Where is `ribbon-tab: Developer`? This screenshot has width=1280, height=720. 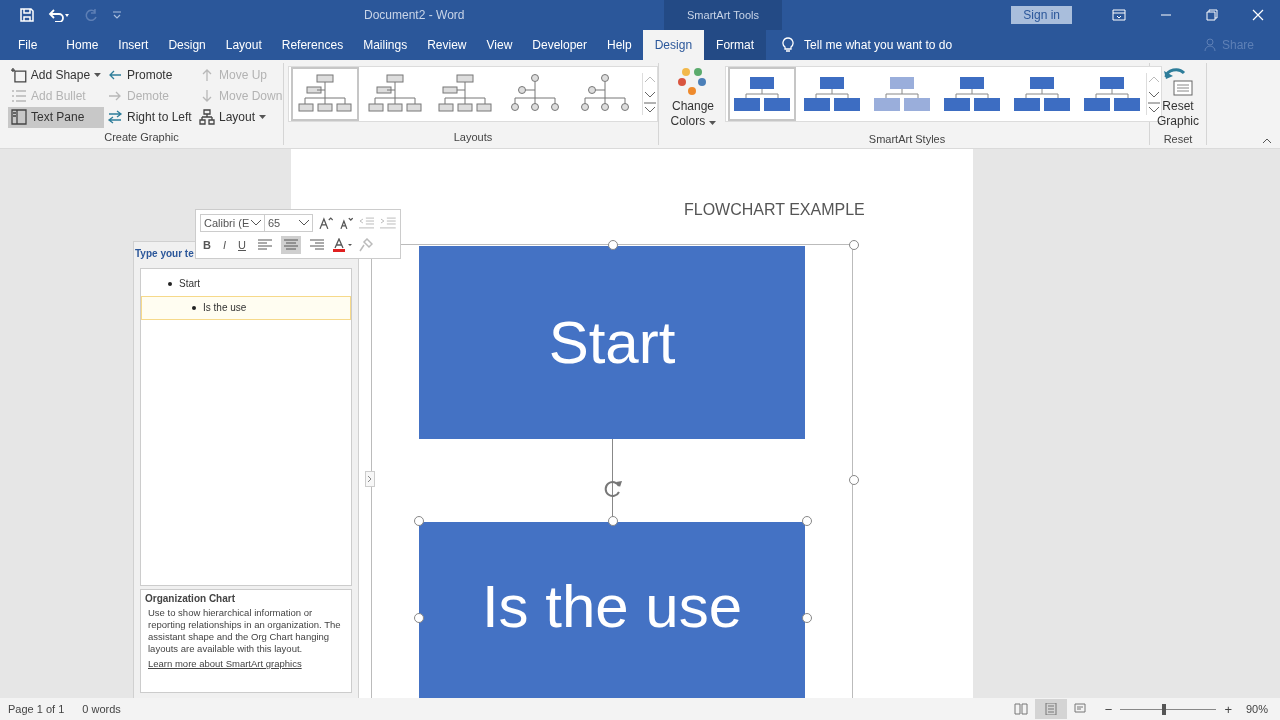
ribbon-tab: Developer is located at coordinates (559, 44).